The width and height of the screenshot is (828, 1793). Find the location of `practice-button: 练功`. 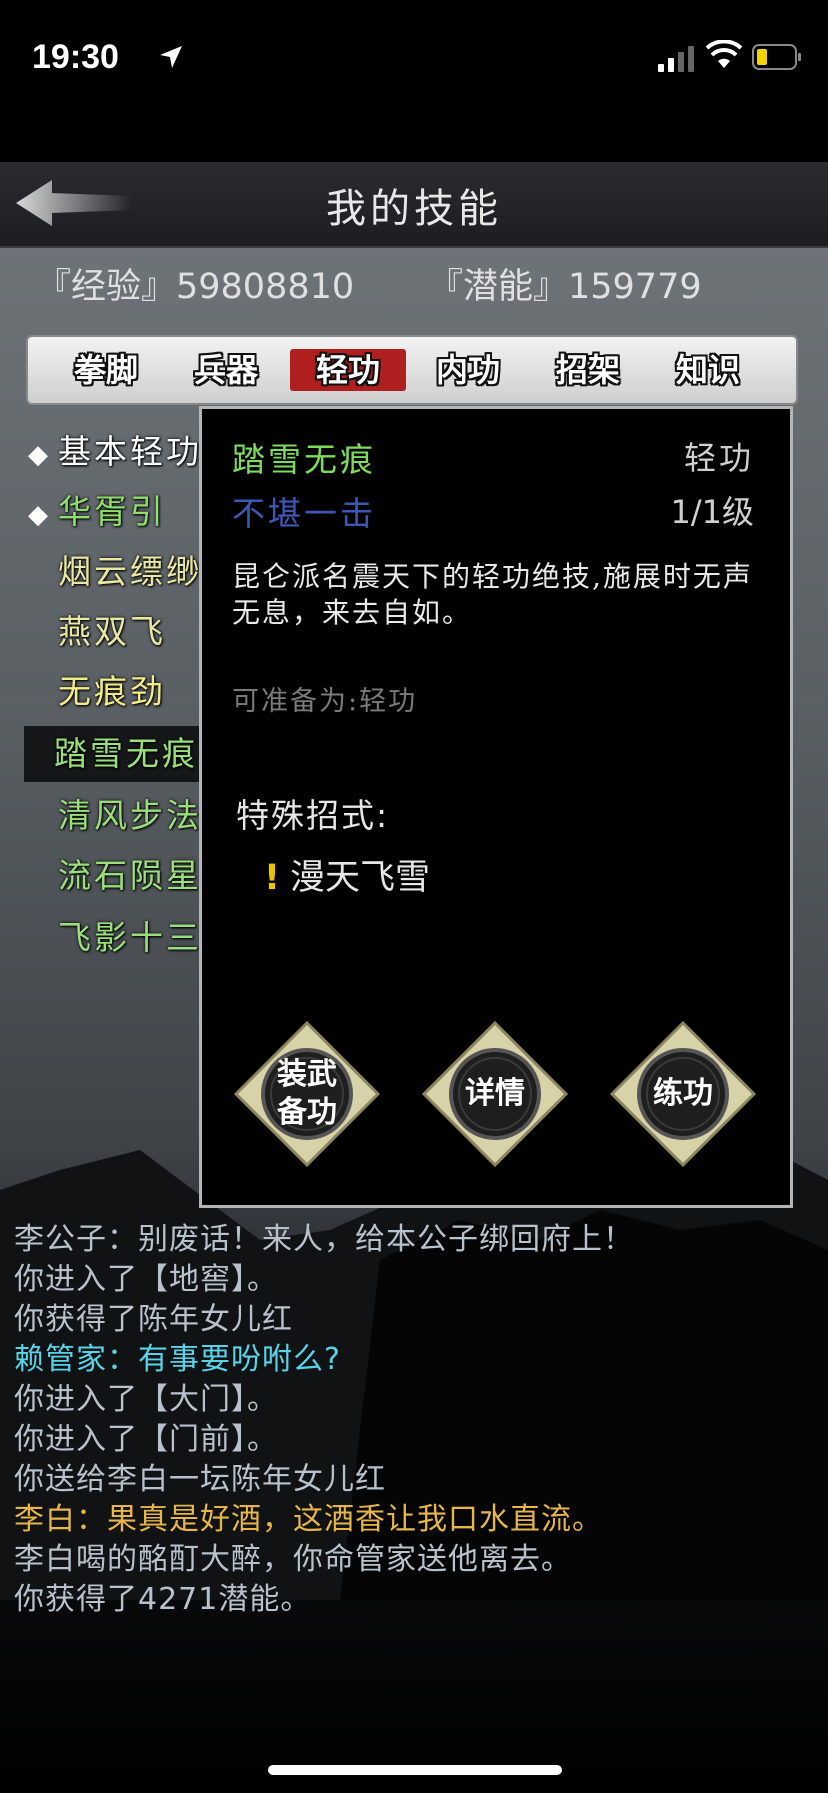

practice-button: 练功 is located at coordinates (683, 1094).